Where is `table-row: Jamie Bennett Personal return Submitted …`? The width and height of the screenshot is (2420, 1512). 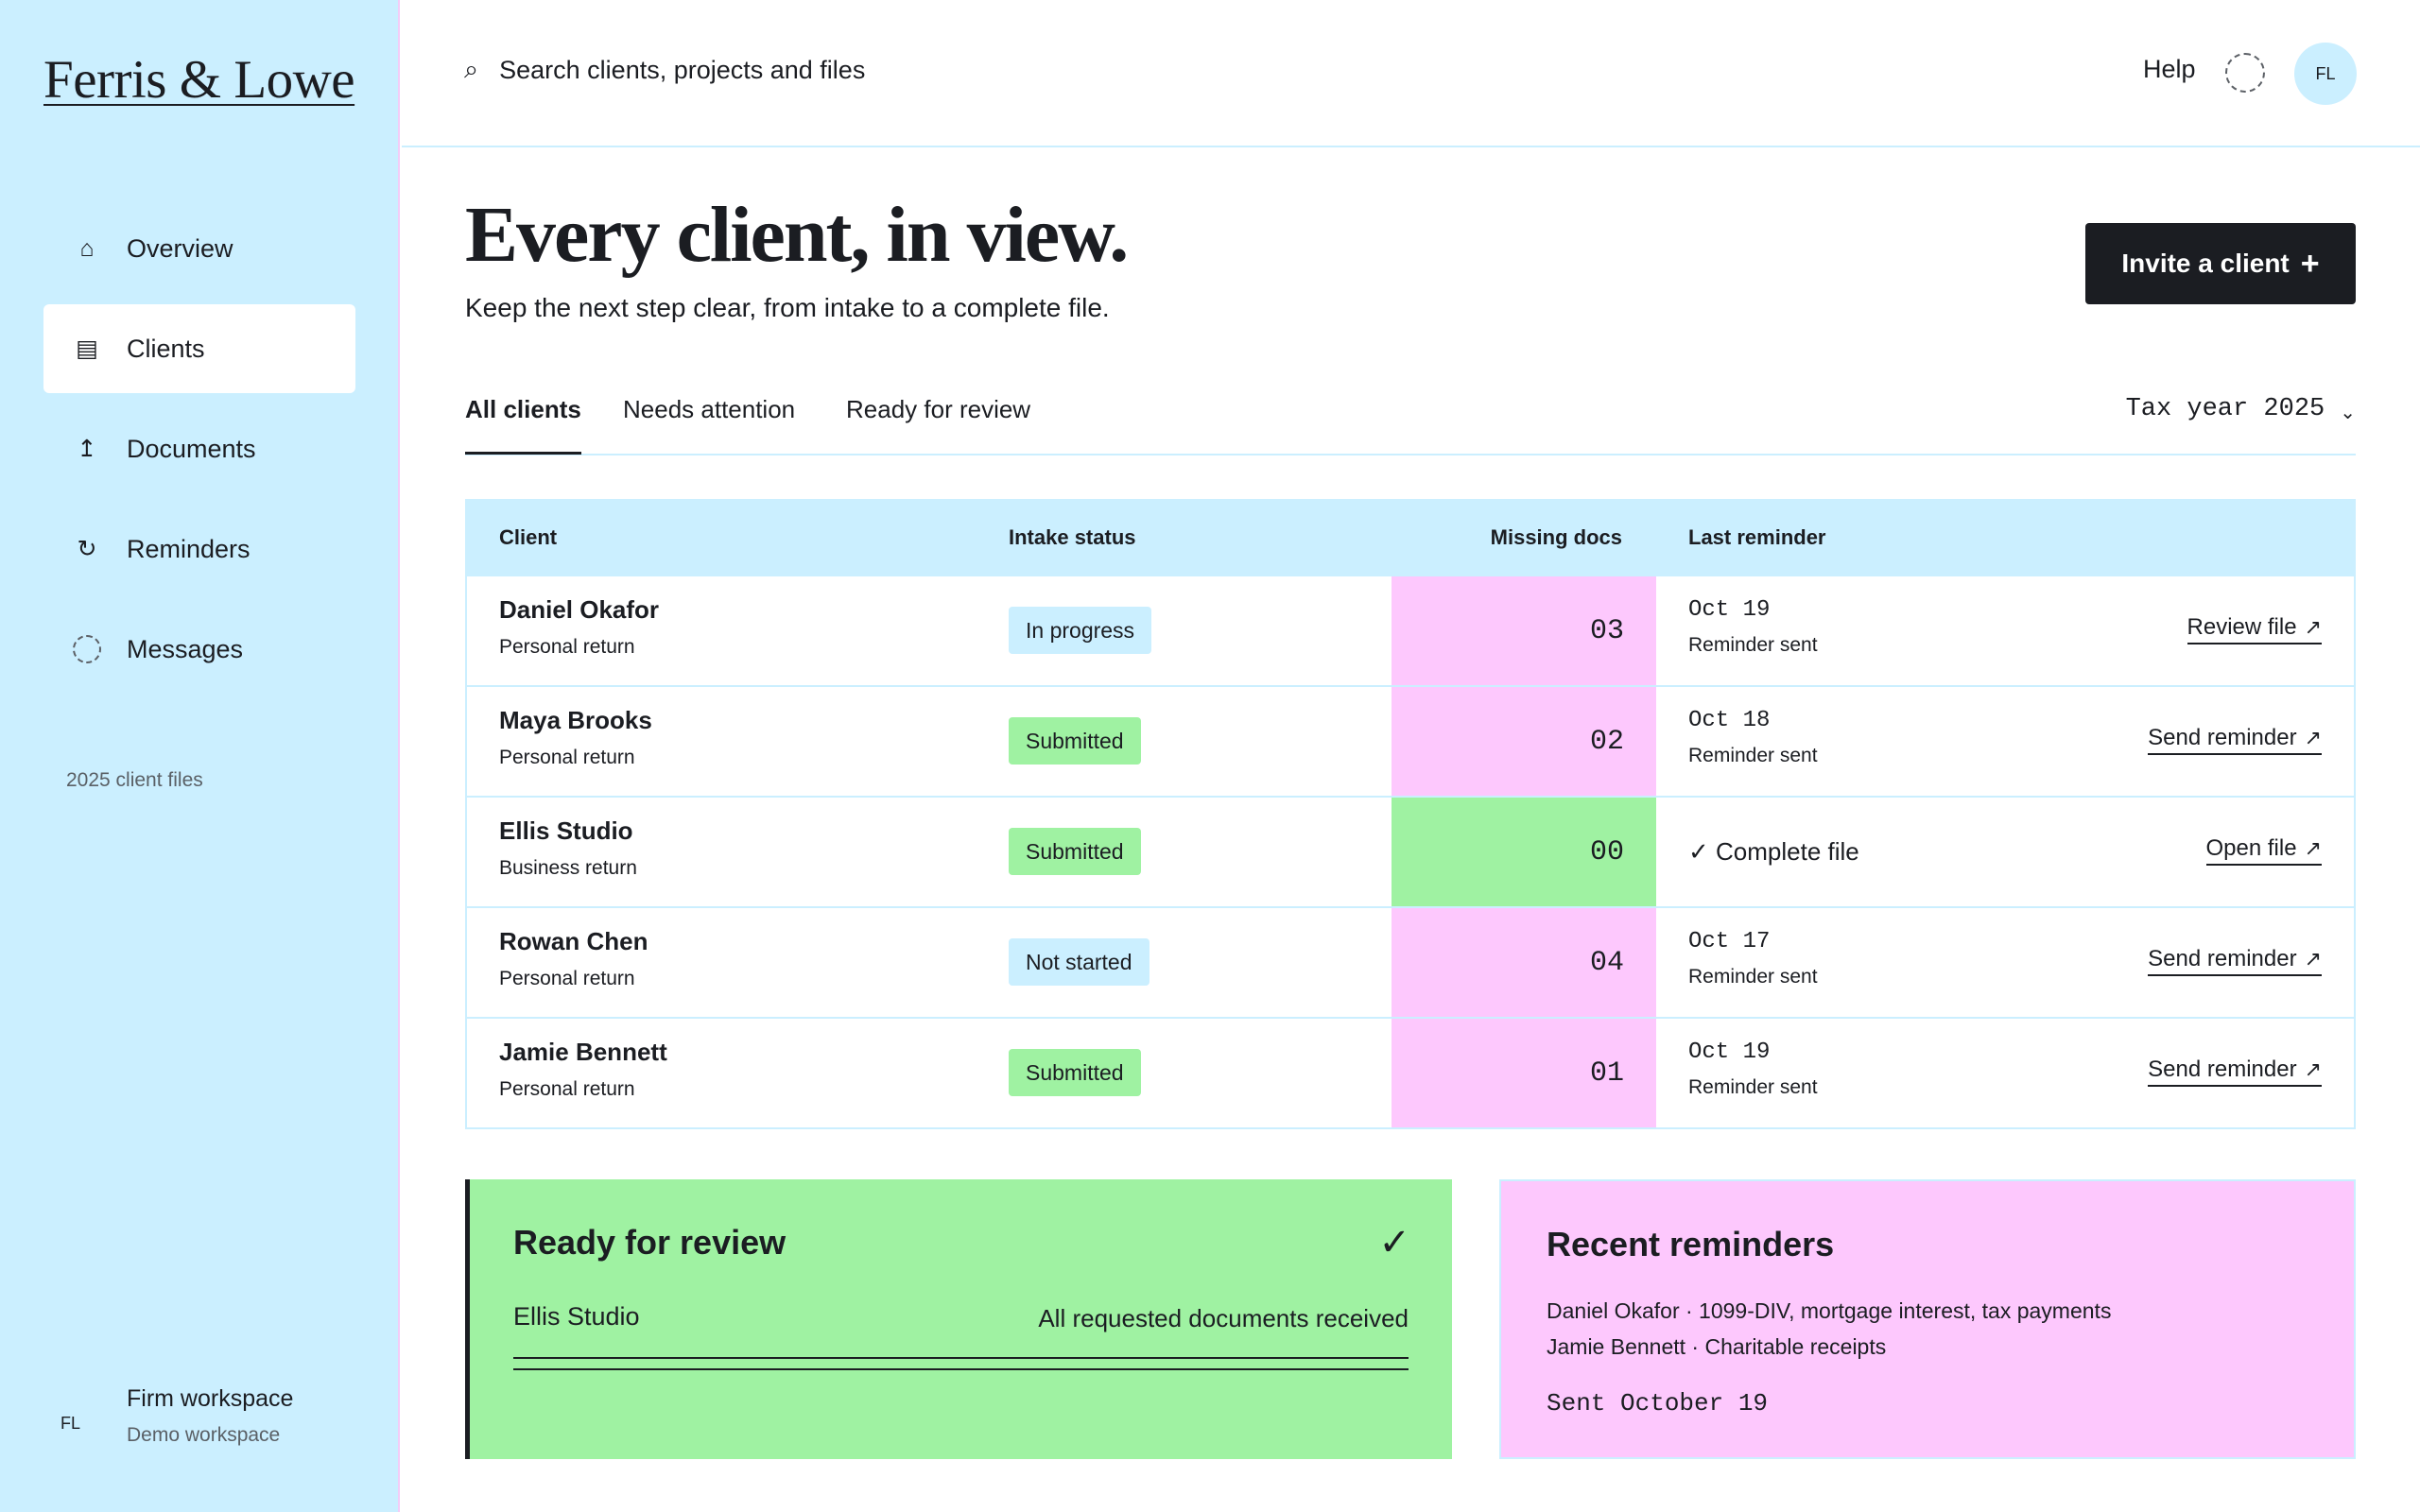 table-row: Jamie Bennett Personal return Submitted … is located at coordinates (1410, 1072).